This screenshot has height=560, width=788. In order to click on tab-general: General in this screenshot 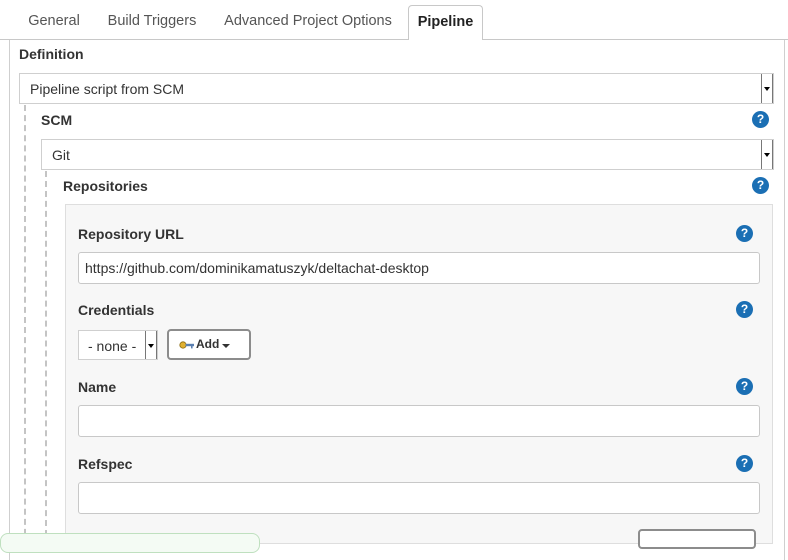, I will do `click(54, 22)`.